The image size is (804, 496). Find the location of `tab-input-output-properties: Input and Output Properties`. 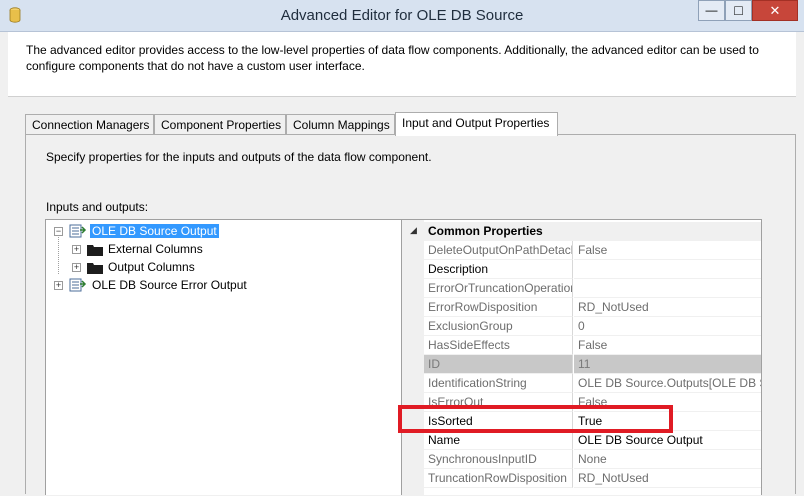

tab-input-output-properties: Input and Output Properties is located at coordinates (476, 124).